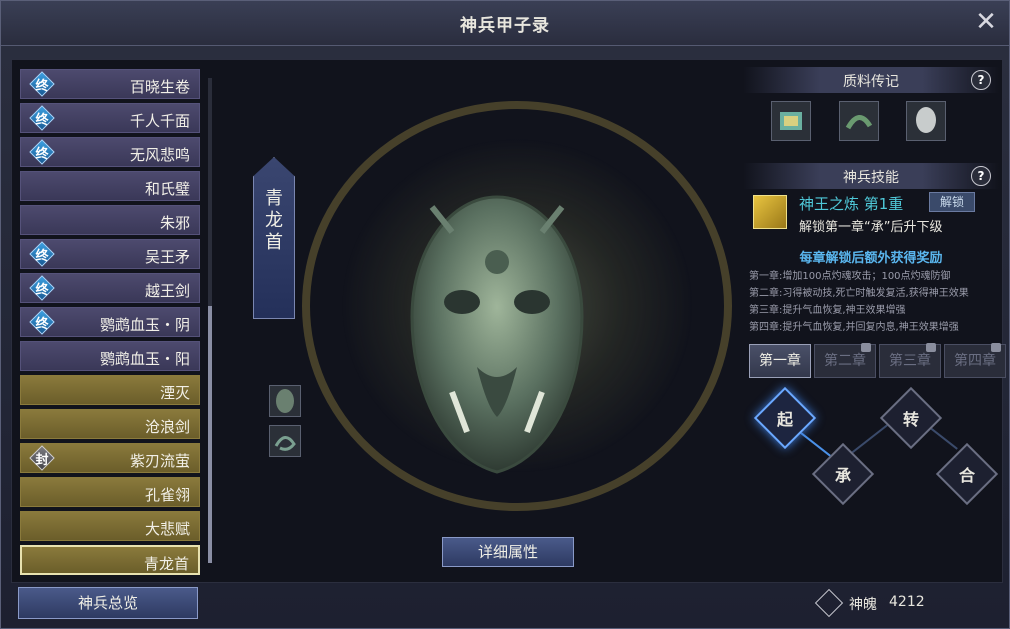 This screenshot has width=1010, height=629. Describe the element at coordinates (110, 152) in the screenshot. I see `weapon-list-item: 终 无风悲鸣` at that location.